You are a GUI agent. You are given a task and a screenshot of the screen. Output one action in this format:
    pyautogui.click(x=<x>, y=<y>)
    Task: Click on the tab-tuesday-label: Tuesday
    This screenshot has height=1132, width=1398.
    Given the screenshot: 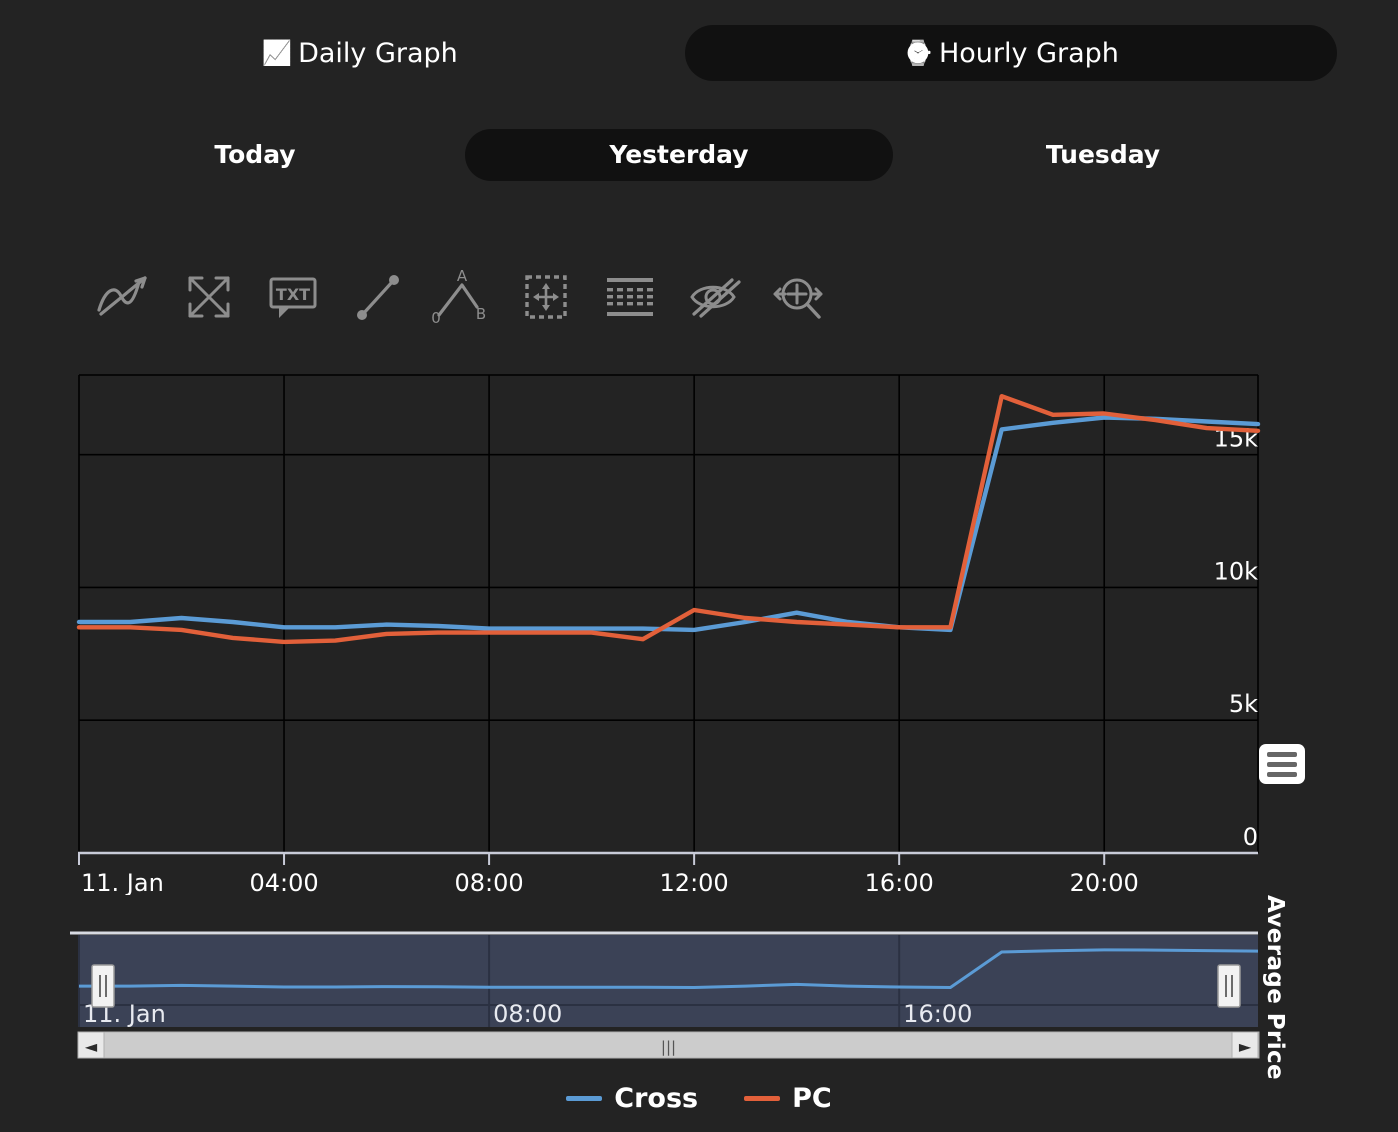 What is the action you would take?
    pyautogui.click(x=1103, y=154)
    